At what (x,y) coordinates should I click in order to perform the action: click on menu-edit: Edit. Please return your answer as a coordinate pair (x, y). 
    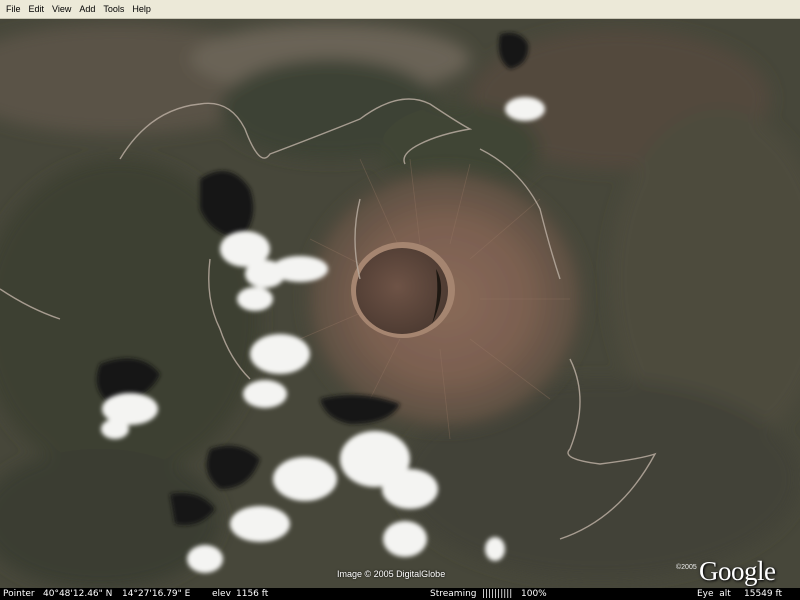
    Looking at the image, I should click on (37, 9).